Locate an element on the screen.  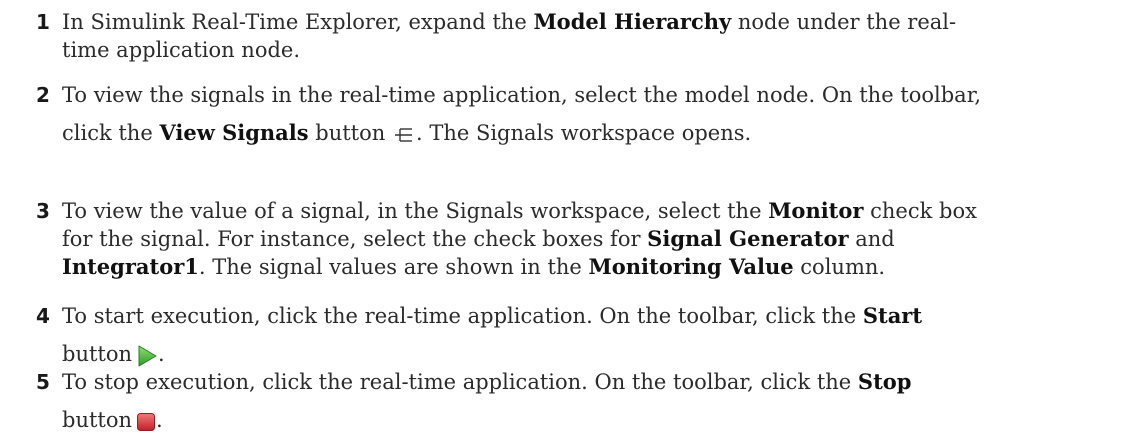
ui-term-signal-generator: Signal Generator is located at coordinates (748, 238).